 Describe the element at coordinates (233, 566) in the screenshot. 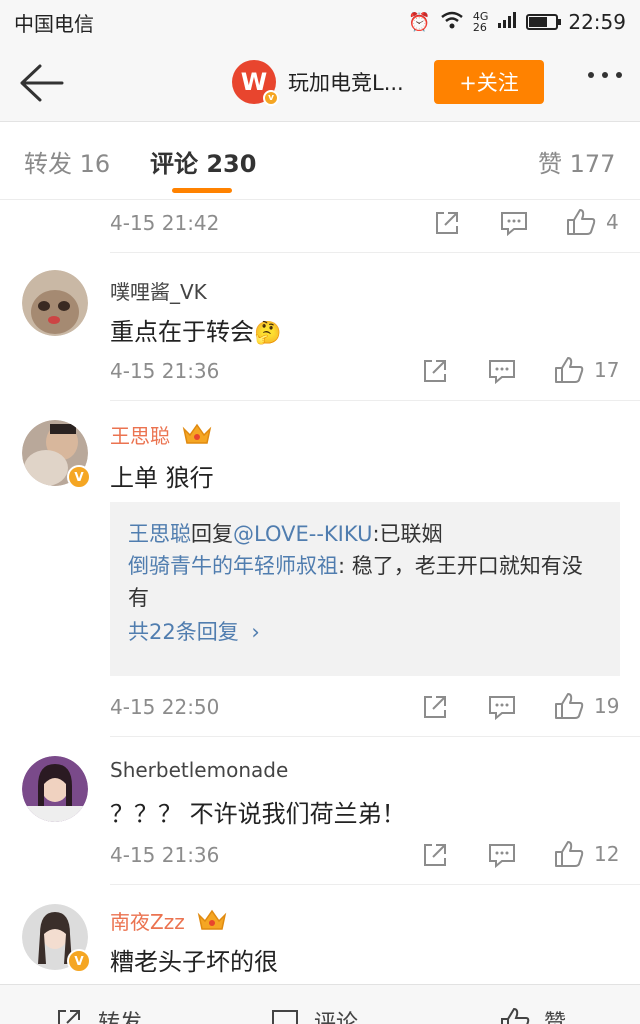

I see `reply-author: 倒骑青牛的年轻师叔祖` at that location.